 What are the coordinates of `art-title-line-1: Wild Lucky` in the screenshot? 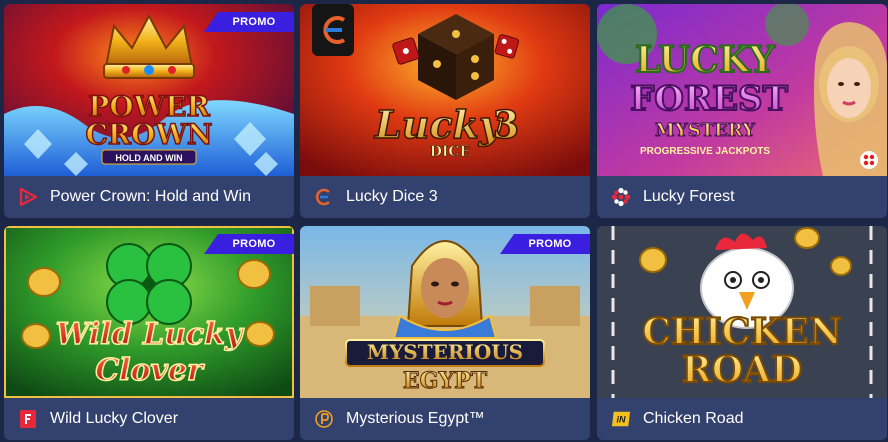 It's located at (150, 334).